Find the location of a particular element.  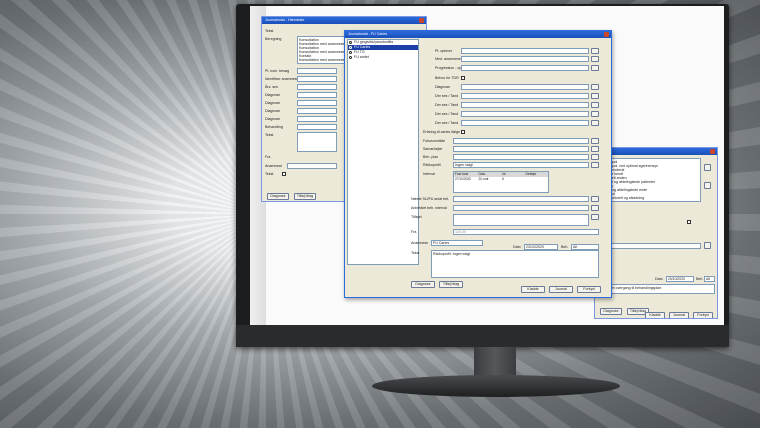

right-checkbox is located at coordinates (689, 222).